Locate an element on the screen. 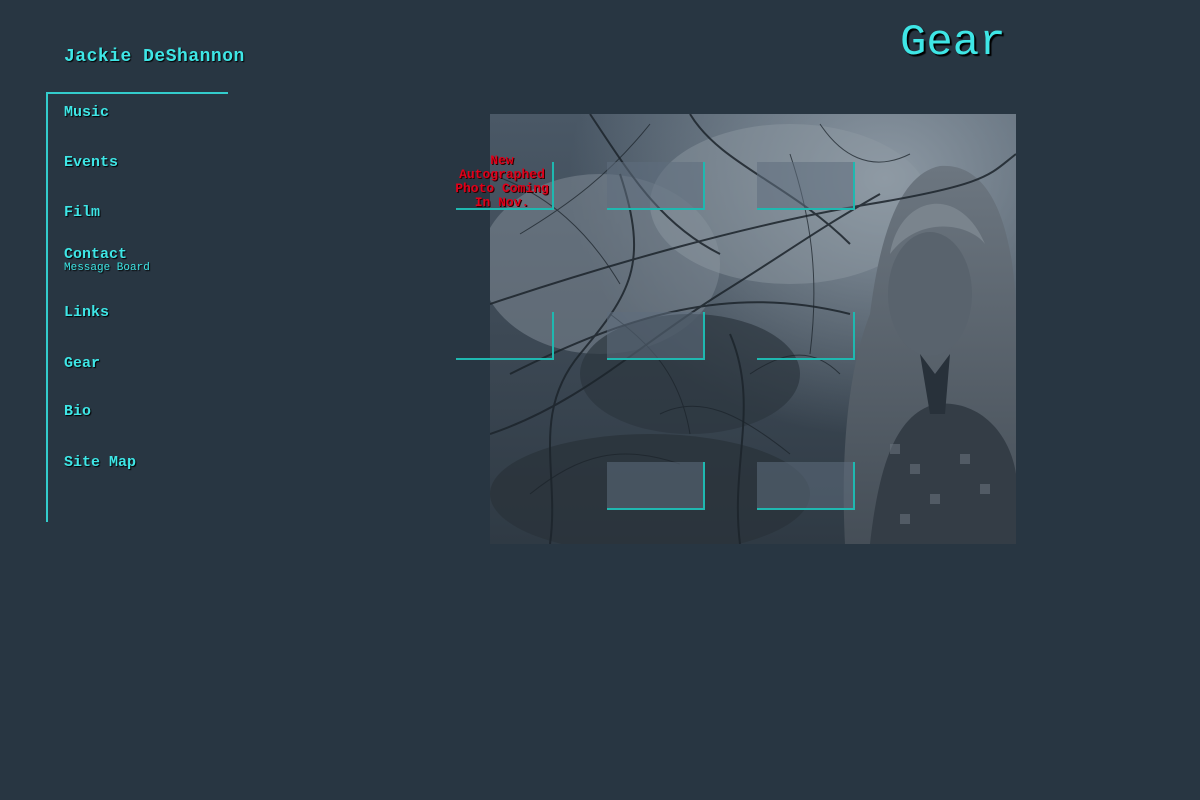 Image resolution: width=1200 pixels, height=800 pixels. nav-link-site-map: Site Map is located at coordinates (100, 462).